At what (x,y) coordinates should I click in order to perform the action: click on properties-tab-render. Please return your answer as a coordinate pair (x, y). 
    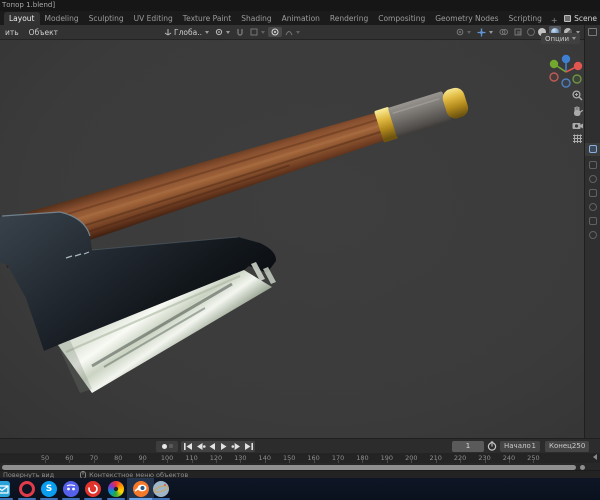
    Looking at the image, I should click on (593, 165).